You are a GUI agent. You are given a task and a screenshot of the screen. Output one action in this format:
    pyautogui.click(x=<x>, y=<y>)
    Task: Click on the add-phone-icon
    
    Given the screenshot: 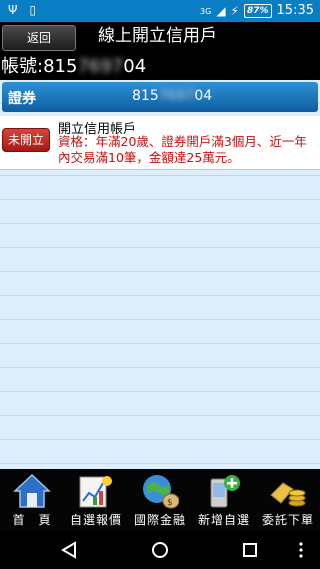 What is the action you would take?
    pyautogui.click(x=225, y=491)
    